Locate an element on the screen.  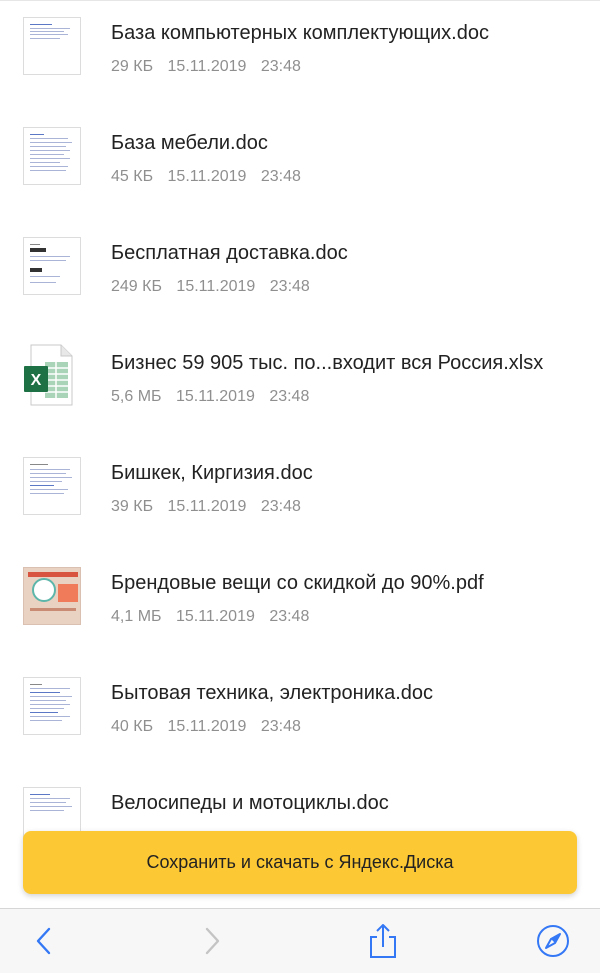
file-meta: 39 КБ 15.11.2019 23:48 is located at coordinates (206, 507).